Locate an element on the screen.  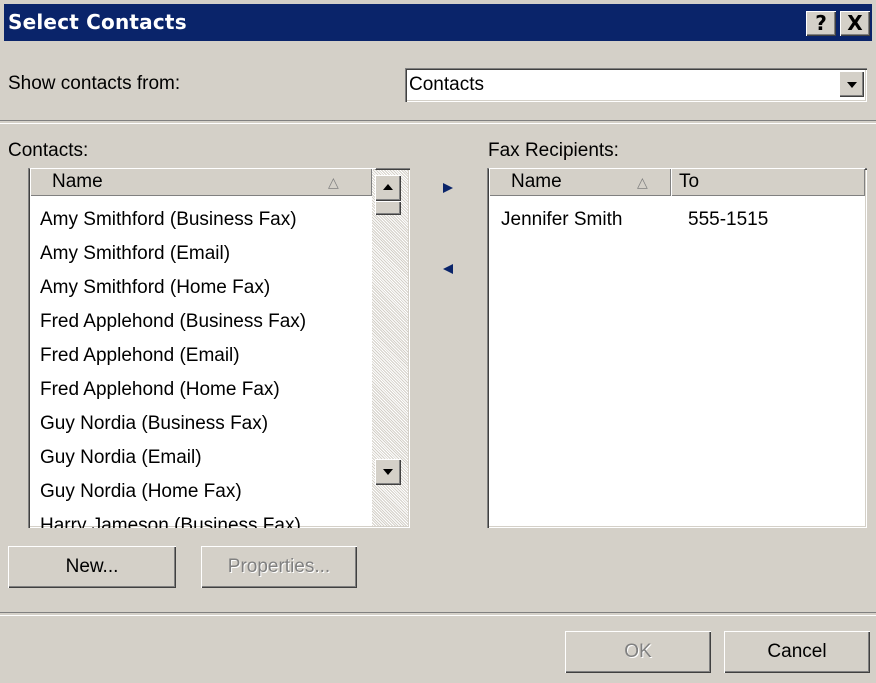
ok-button: OK is located at coordinates (638, 652).